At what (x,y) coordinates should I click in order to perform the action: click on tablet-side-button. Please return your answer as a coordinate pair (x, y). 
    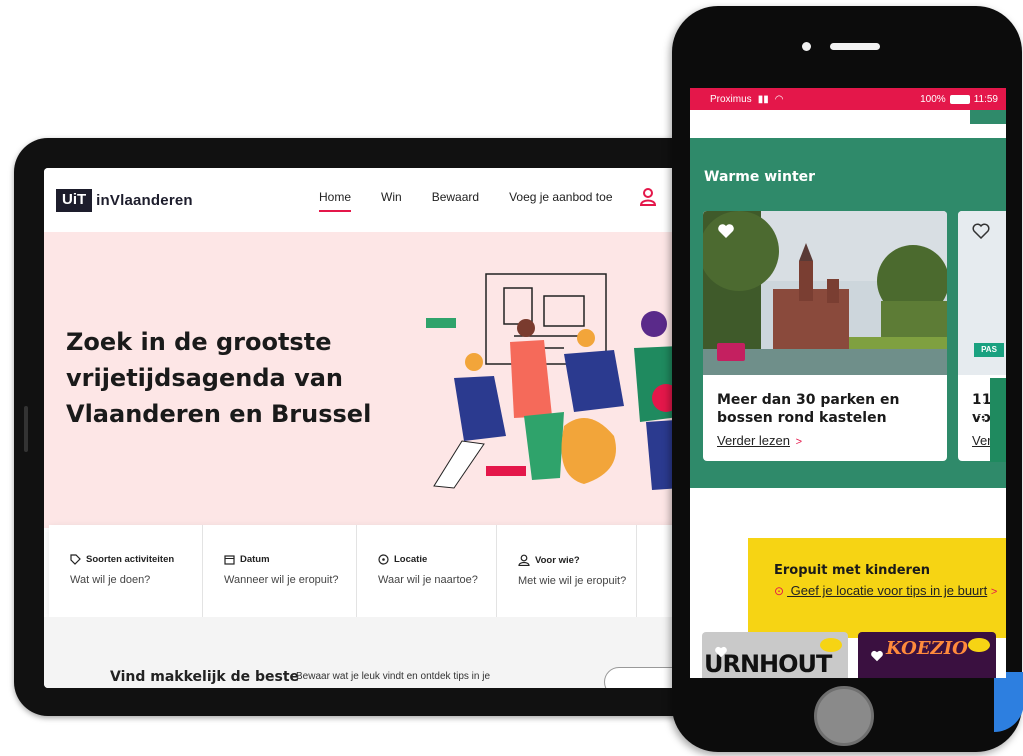
    Looking at the image, I should click on (26, 429).